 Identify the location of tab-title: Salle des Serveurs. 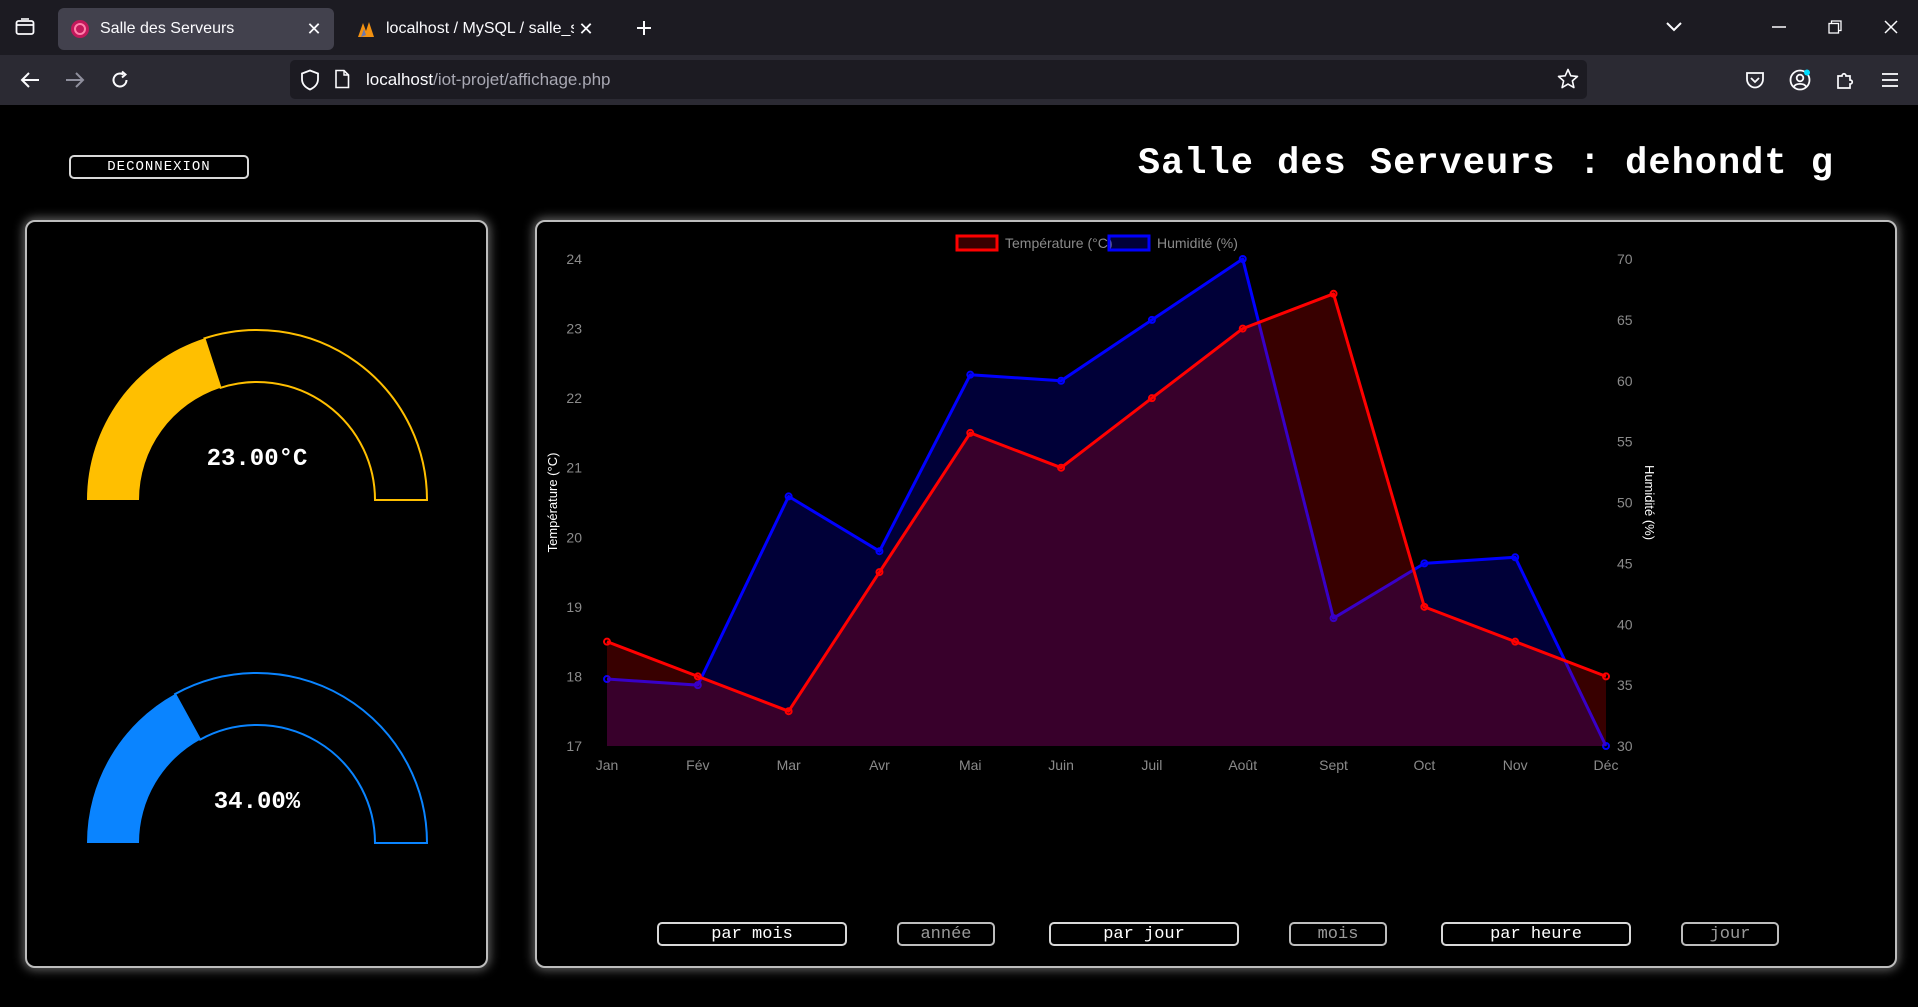
(167, 28).